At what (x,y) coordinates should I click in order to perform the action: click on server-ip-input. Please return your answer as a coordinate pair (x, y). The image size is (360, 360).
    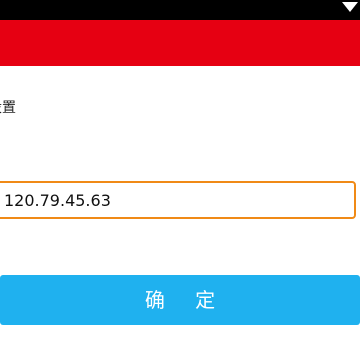
    Looking at the image, I should click on (178, 200).